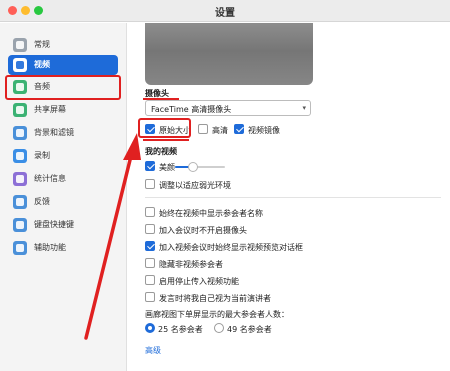 Image resolution: width=450 pixels, height=371 pixels. What do you see at coordinates (293, 197) in the screenshot?
I see `section-divider` at bounding box center [293, 197].